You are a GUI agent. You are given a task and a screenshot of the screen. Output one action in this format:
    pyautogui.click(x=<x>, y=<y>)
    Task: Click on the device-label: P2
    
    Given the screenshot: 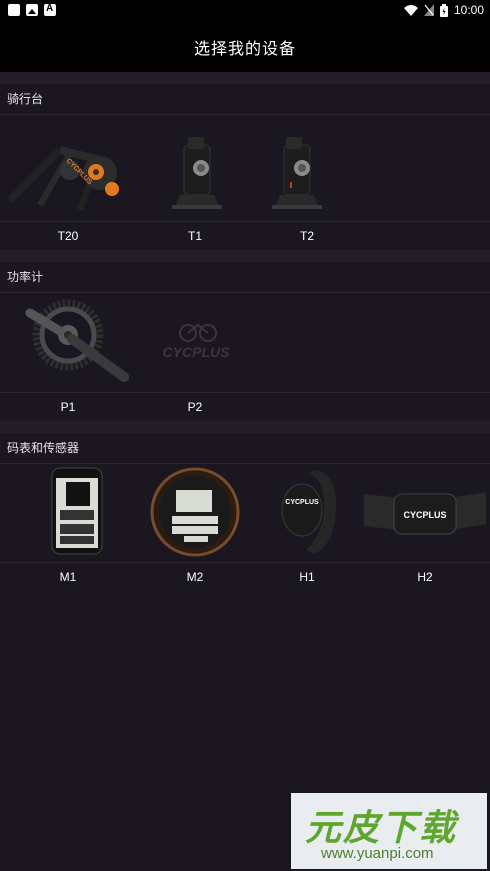 What is the action you would take?
    pyautogui.click(x=195, y=407)
    